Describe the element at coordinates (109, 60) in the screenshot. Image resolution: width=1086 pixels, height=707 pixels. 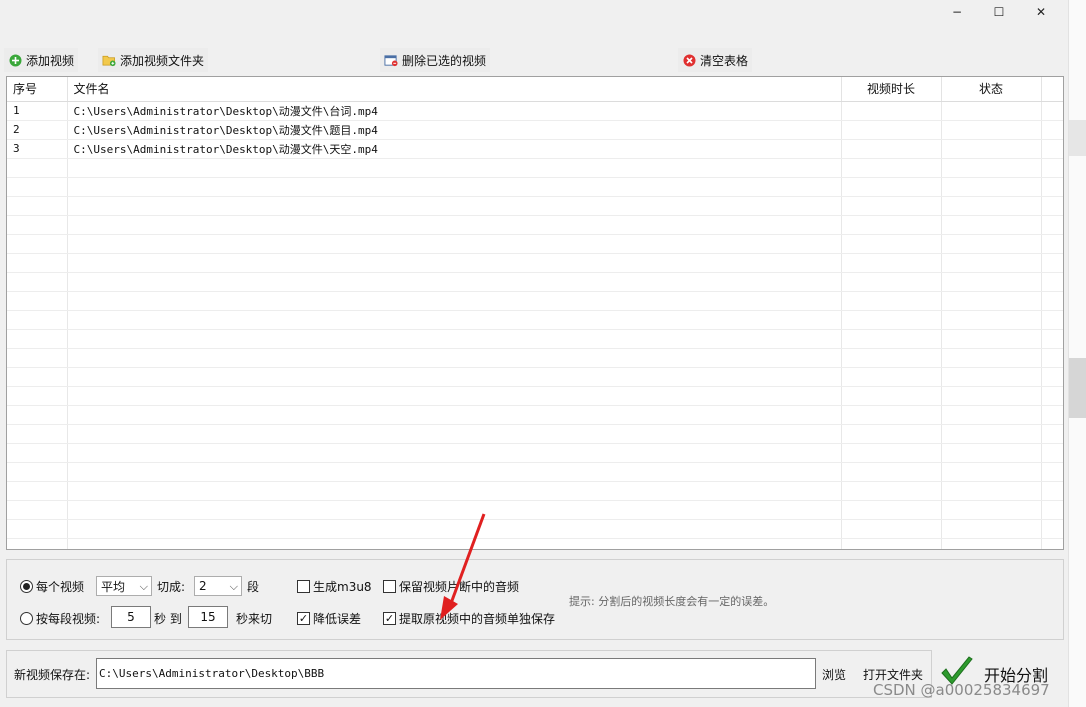
I see `folder-add-icon` at that location.